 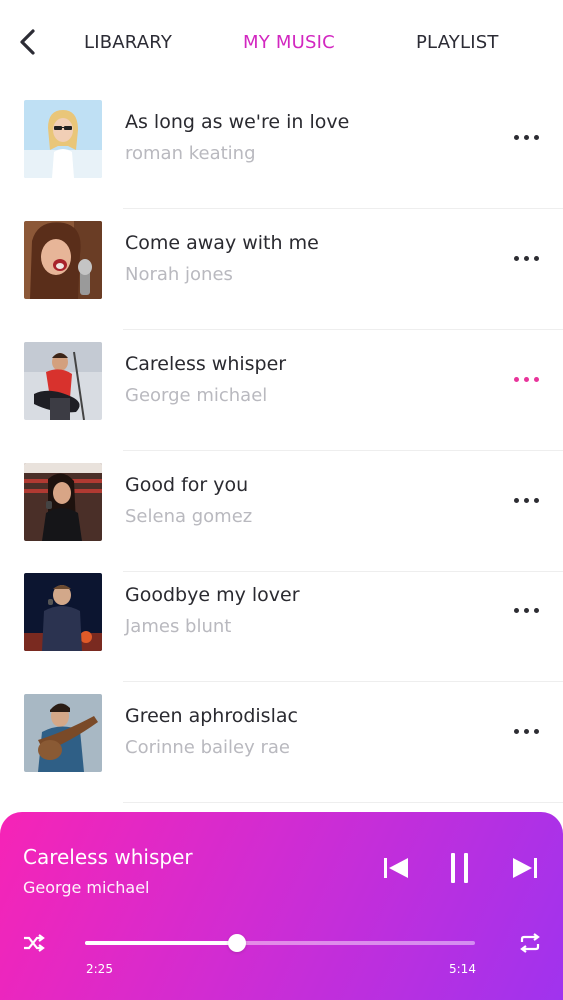 I want to click on divider, so click(x=343, y=802).